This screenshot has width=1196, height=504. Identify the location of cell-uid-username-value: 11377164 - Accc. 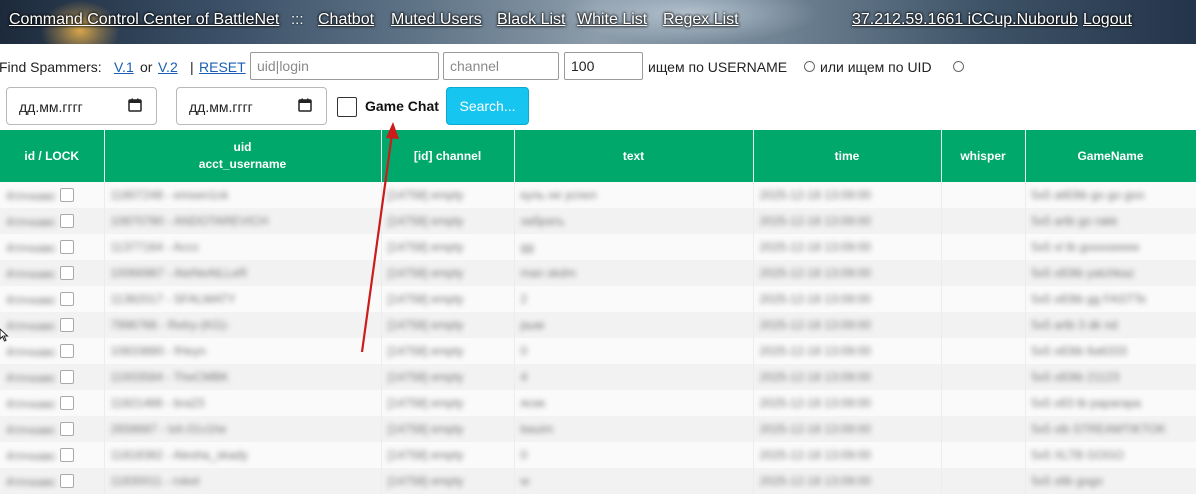
(155, 247).